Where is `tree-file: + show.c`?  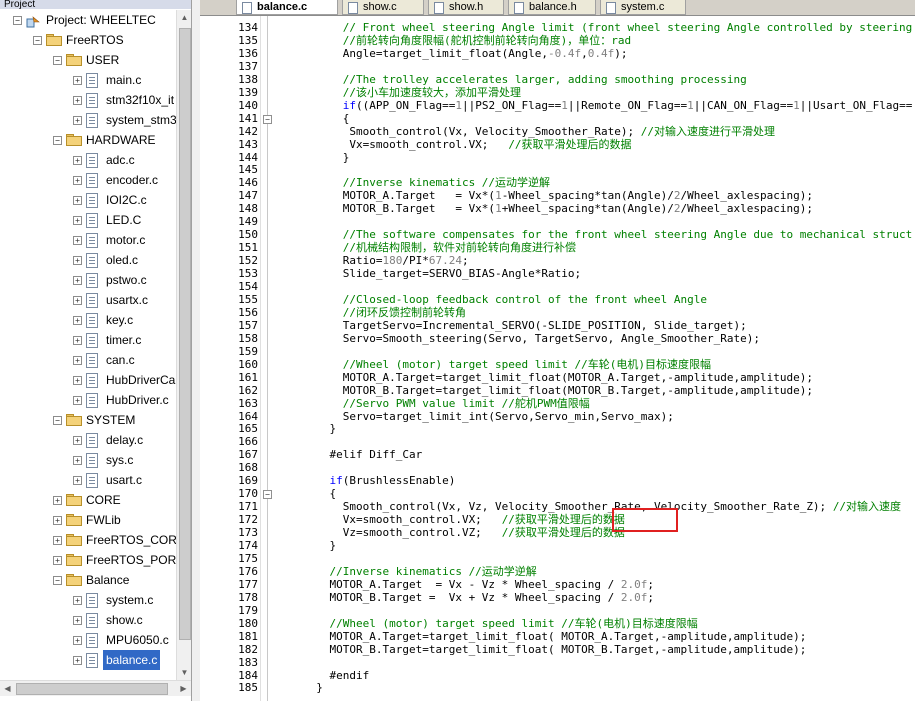
tree-file: + show.c is located at coordinates (88, 620).